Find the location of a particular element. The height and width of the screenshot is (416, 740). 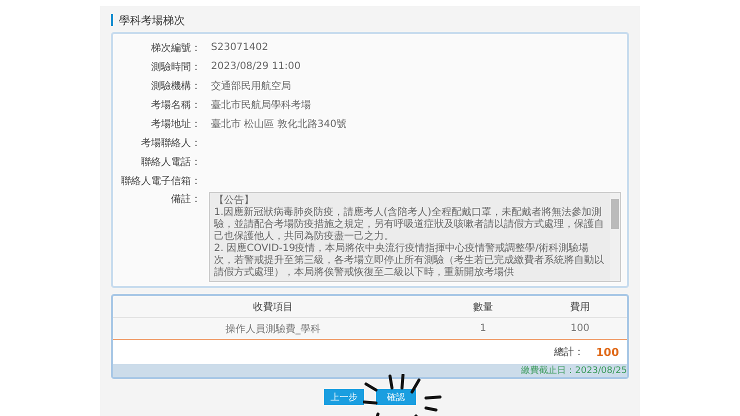

confirm-button: 確認 is located at coordinates (396, 397).